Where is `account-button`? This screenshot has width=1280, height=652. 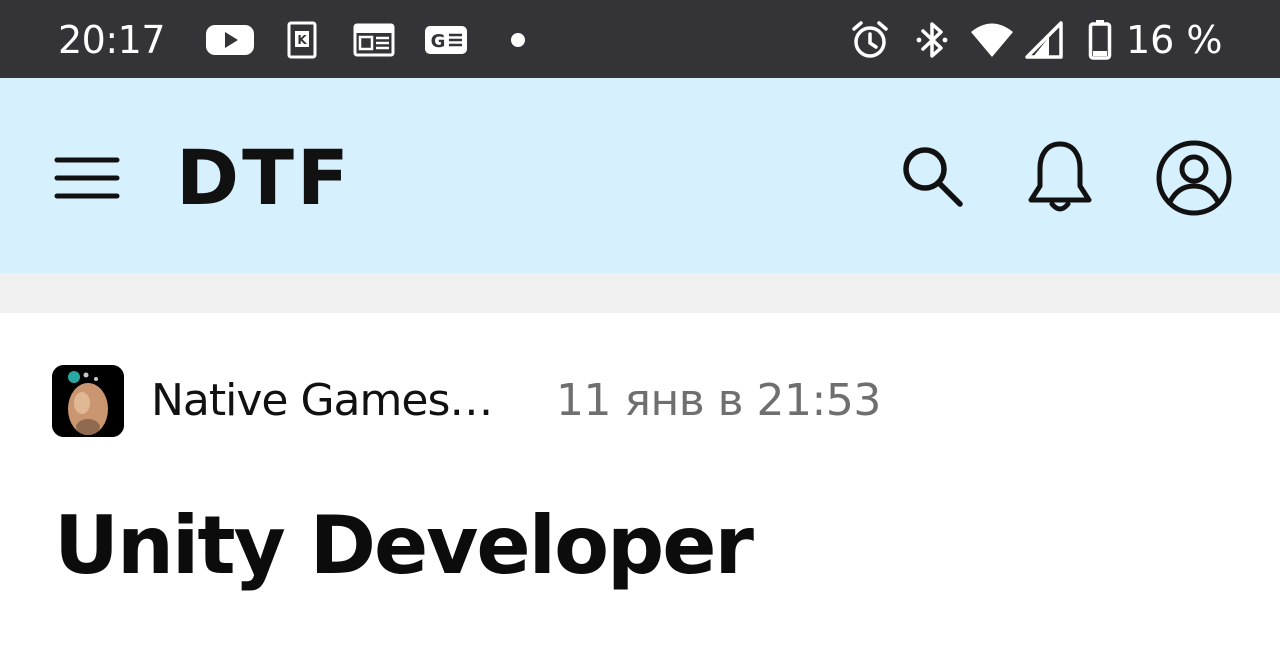 account-button is located at coordinates (1194, 178).